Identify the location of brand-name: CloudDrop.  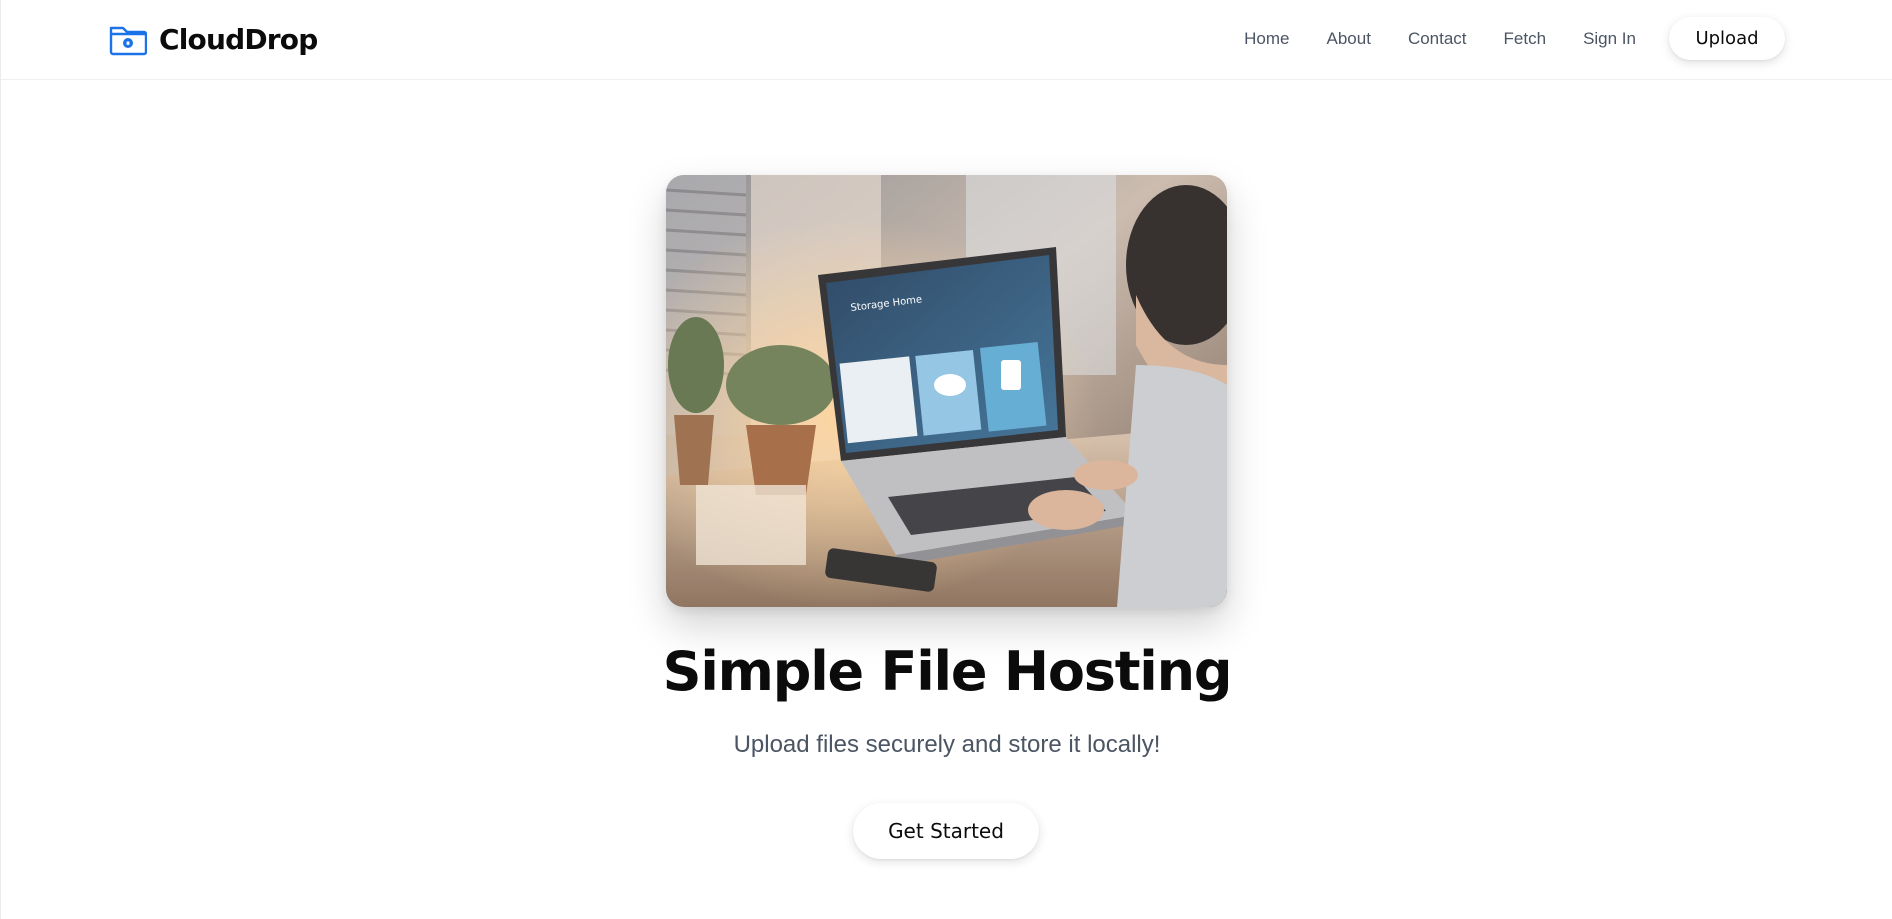
(238, 39).